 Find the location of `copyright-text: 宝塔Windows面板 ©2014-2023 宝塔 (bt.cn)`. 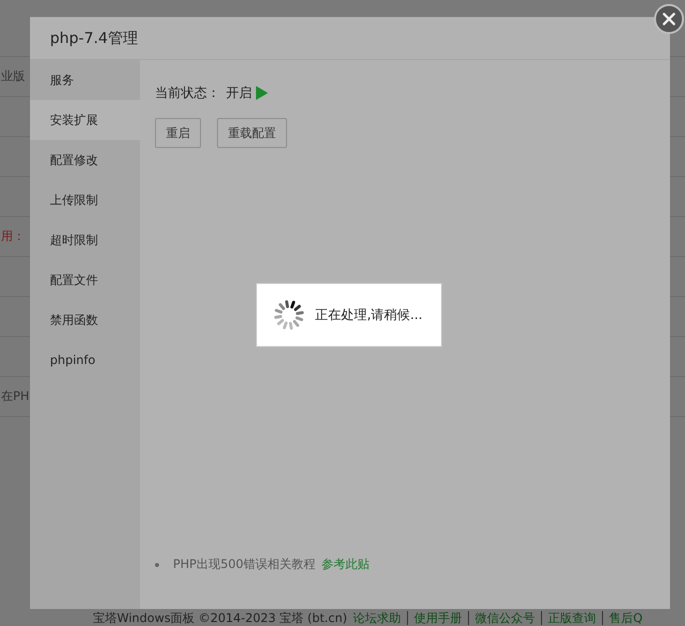

copyright-text: 宝塔Windows面板 ©2014-2023 宝塔 (bt.cn) is located at coordinates (220, 618).